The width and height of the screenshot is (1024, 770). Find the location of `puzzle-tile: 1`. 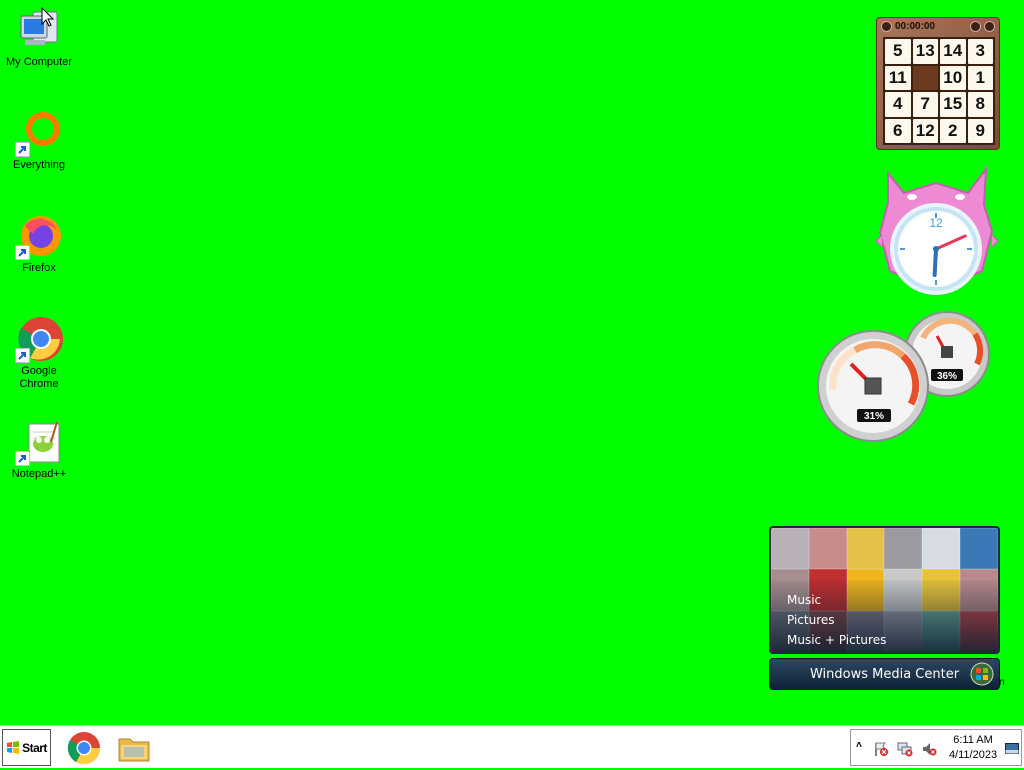

puzzle-tile: 1 is located at coordinates (980, 77).